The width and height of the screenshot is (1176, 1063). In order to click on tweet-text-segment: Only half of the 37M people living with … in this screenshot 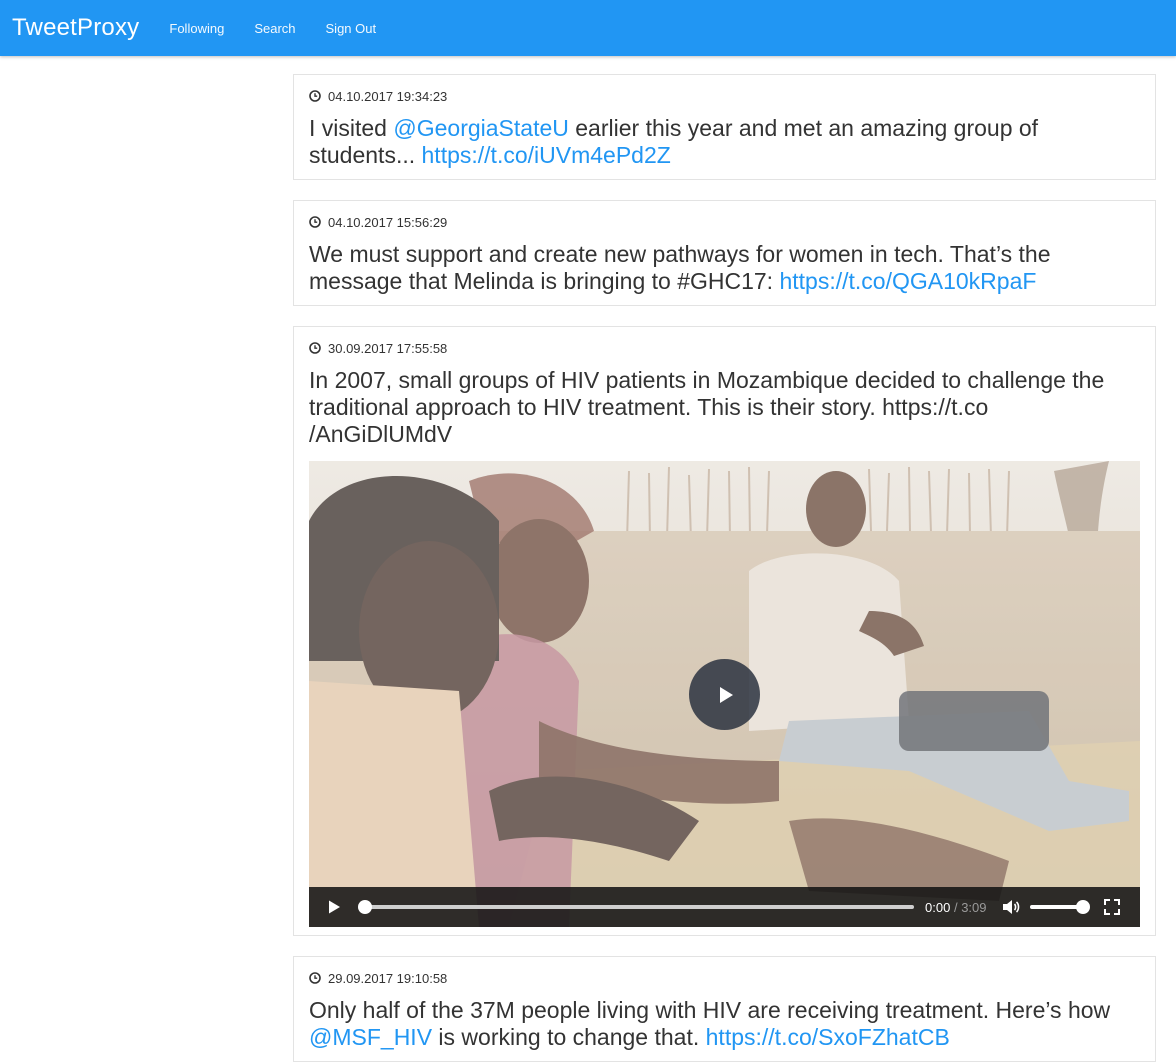, I will do `click(710, 1010)`.